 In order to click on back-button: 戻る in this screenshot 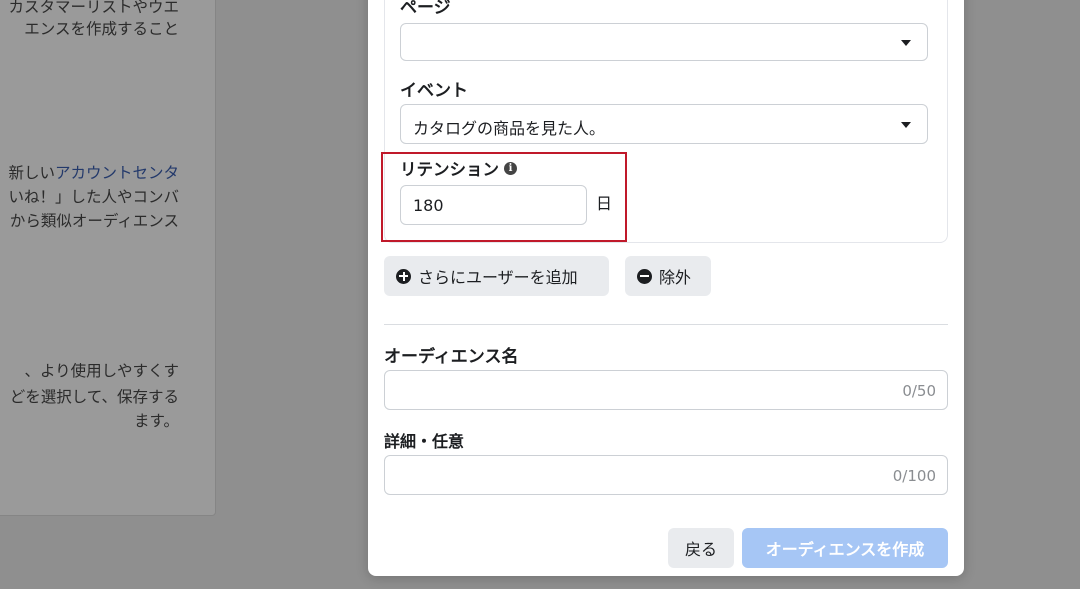, I will do `click(701, 548)`.